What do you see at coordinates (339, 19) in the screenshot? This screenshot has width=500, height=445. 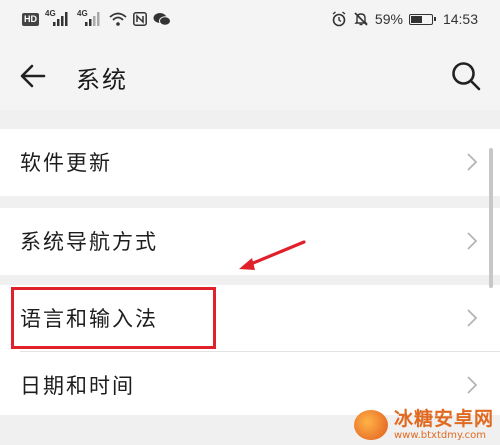 I see `alarm-icon` at bounding box center [339, 19].